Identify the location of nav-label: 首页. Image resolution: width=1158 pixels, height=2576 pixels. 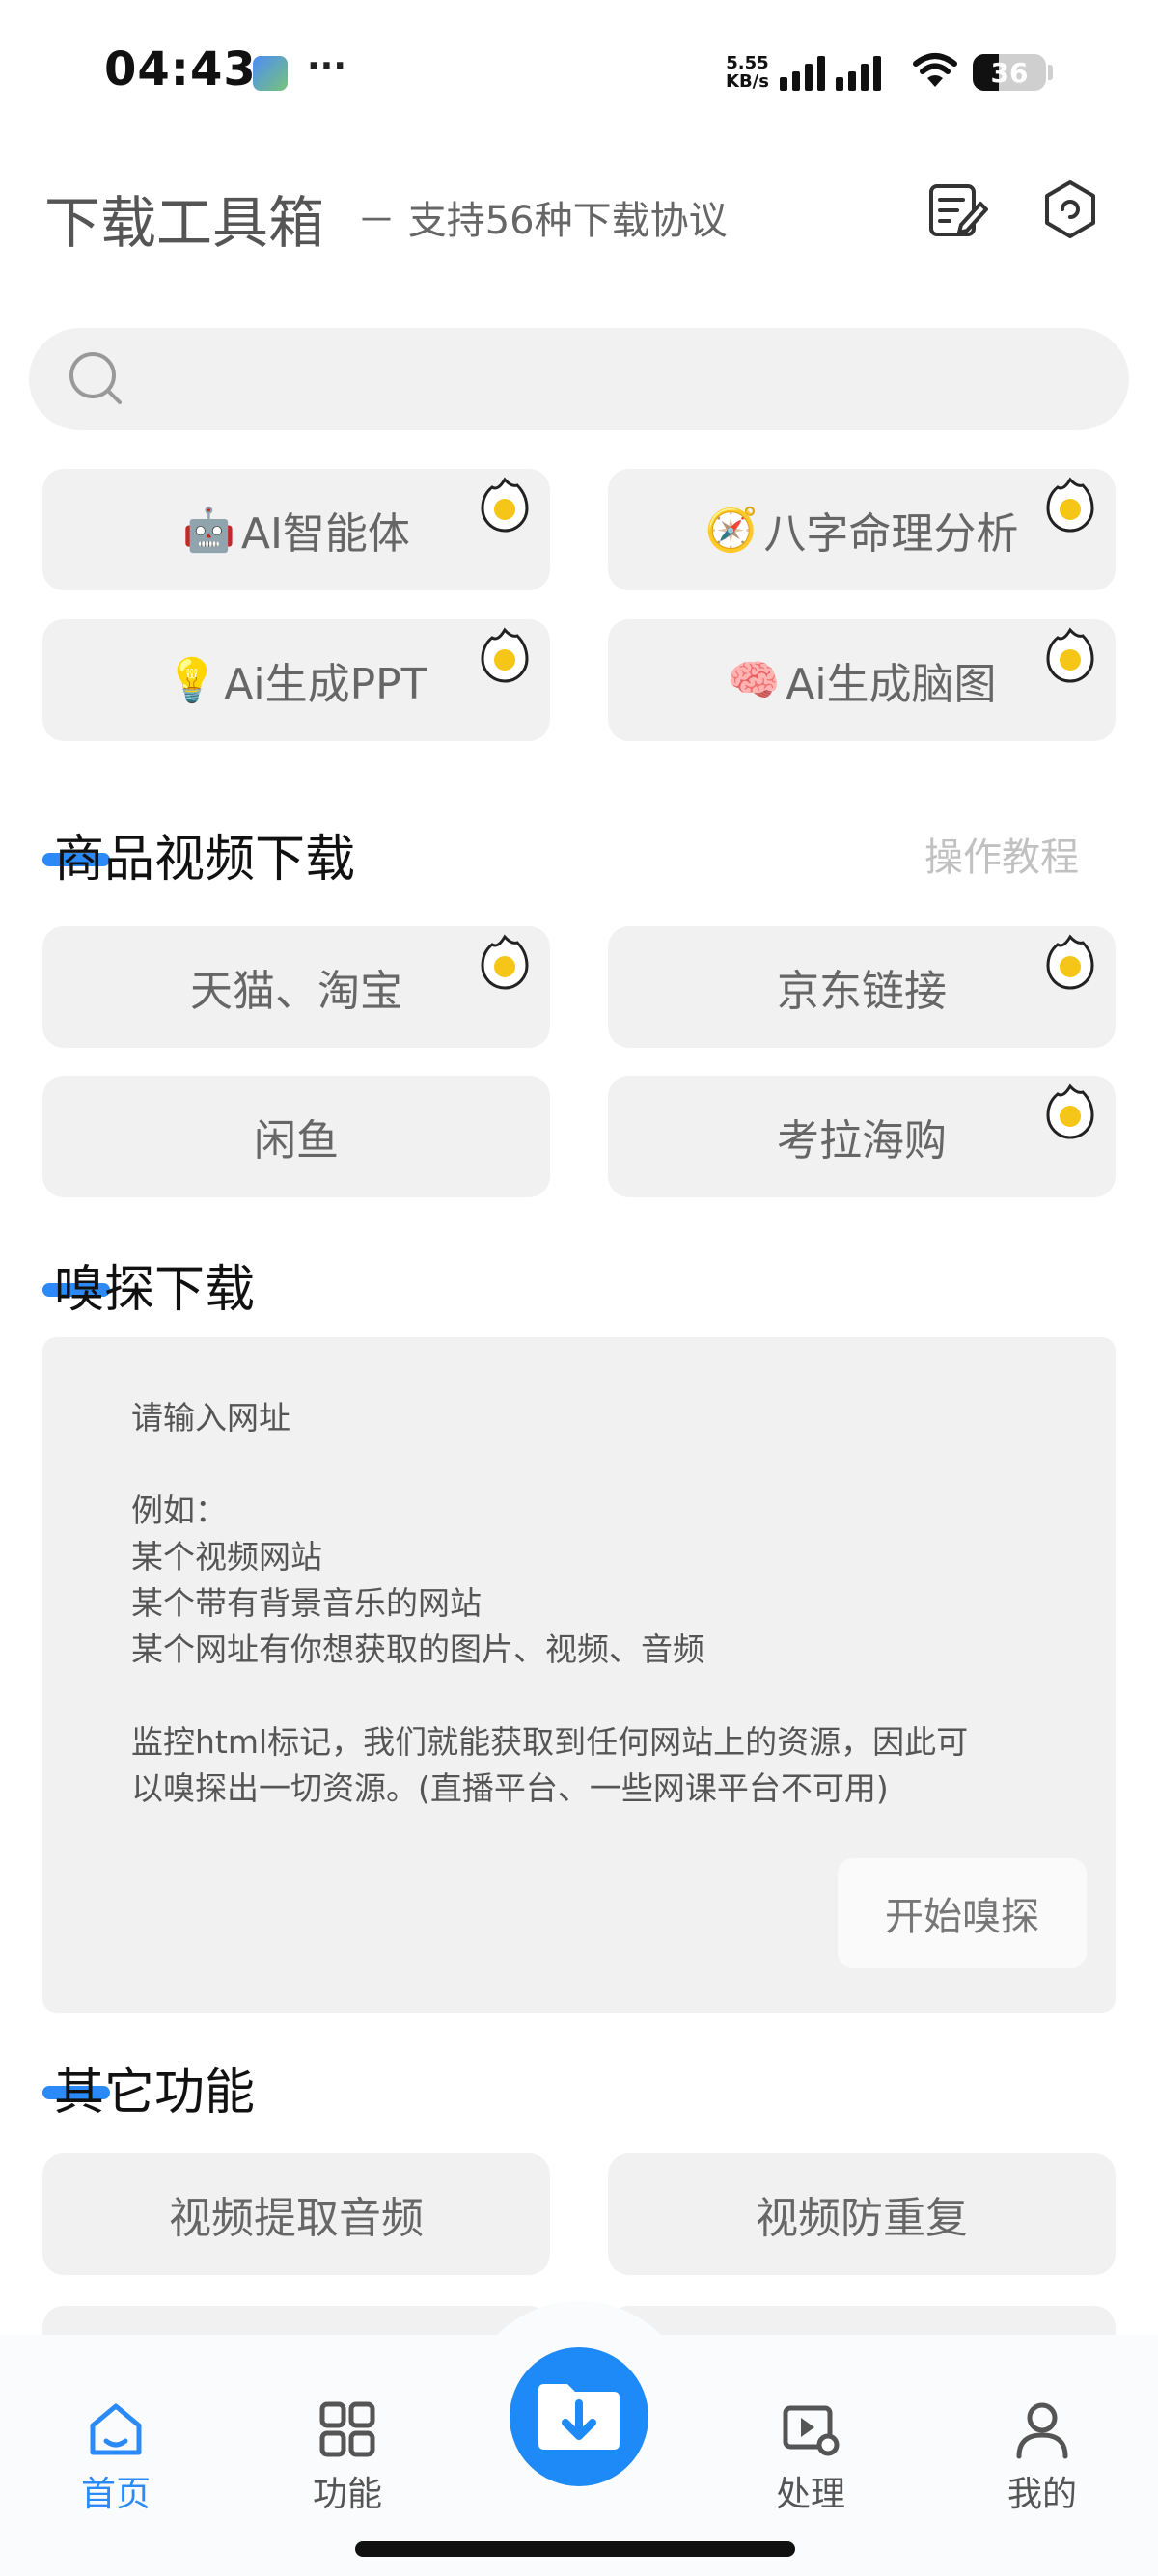
(115, 2494).